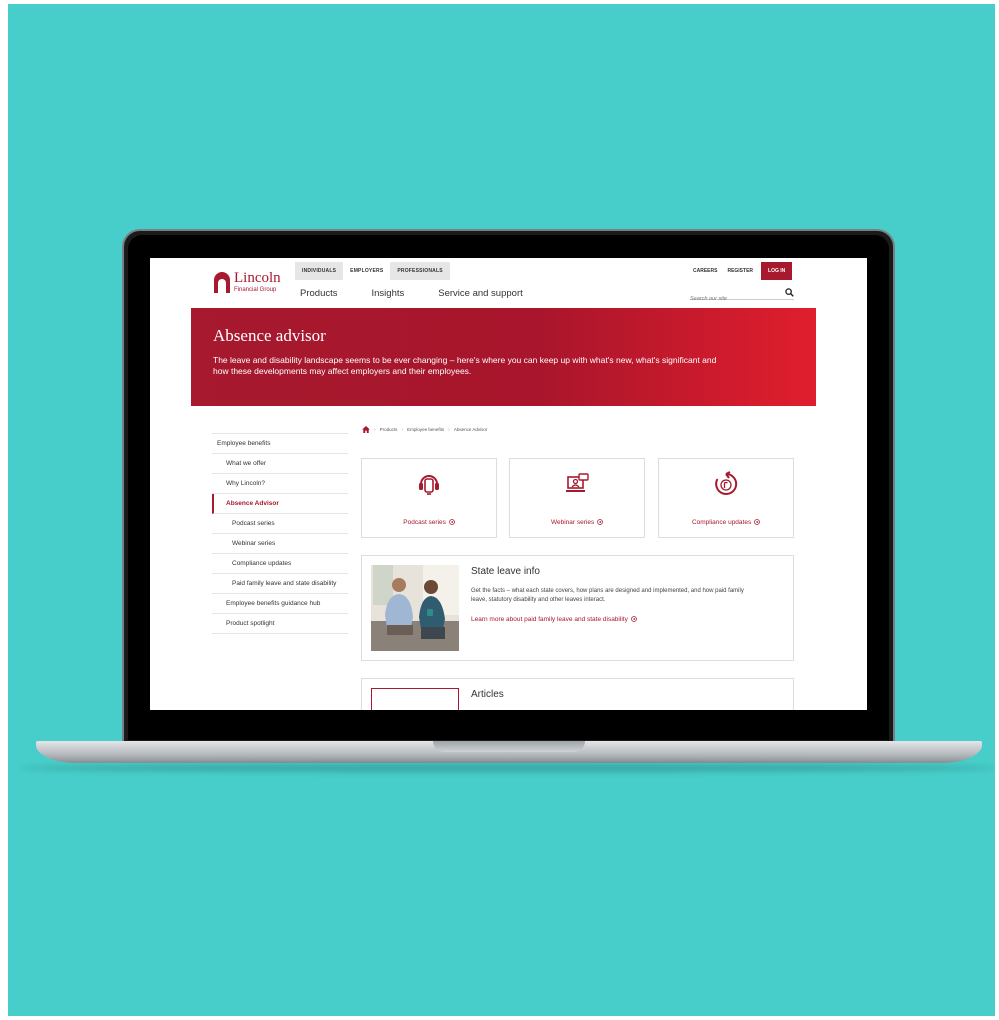 The image size is (999, 1020). I want to click on audience-tabs: INDIVIDUALS EMPLOYERS PROFESSIONALS, so click(372, 271).